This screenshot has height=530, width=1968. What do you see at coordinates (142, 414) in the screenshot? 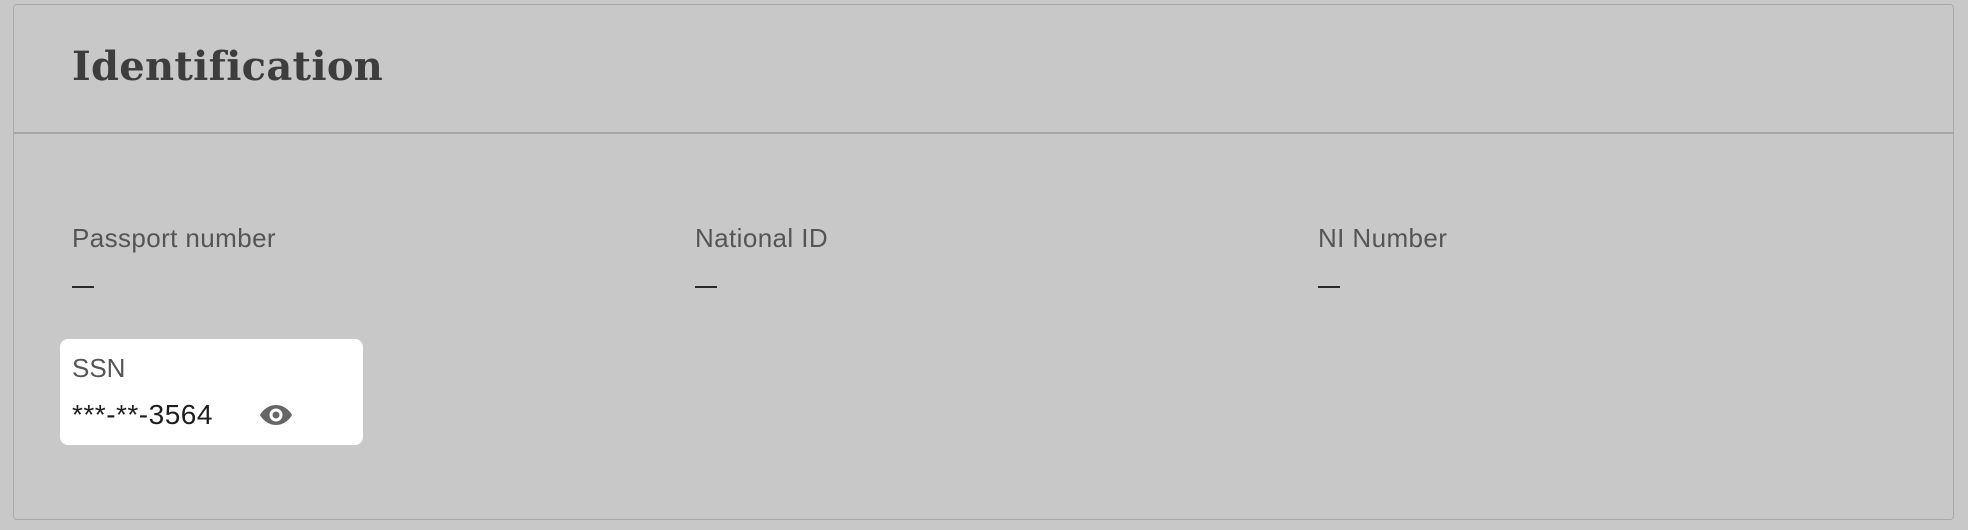
I see `ssn-value: ***-**-3564` at bounding box center [142, 414].